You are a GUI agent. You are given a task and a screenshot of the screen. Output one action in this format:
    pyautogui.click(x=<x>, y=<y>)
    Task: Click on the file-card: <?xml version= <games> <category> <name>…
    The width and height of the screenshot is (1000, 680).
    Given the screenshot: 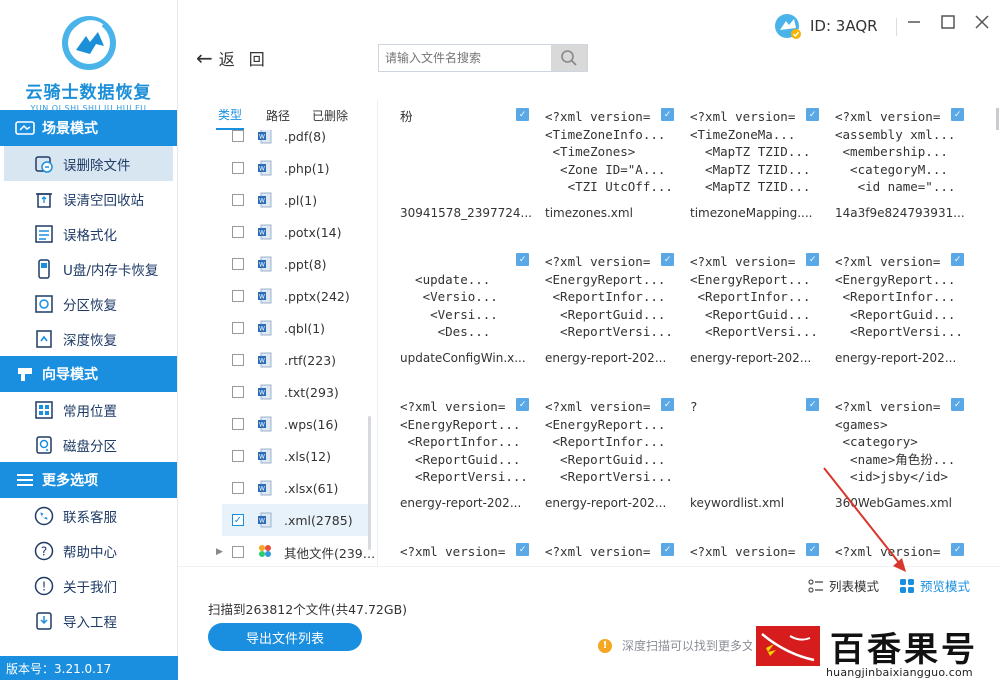 What is the action you would take?
    pyautogui.click(x=902, y=456)
    